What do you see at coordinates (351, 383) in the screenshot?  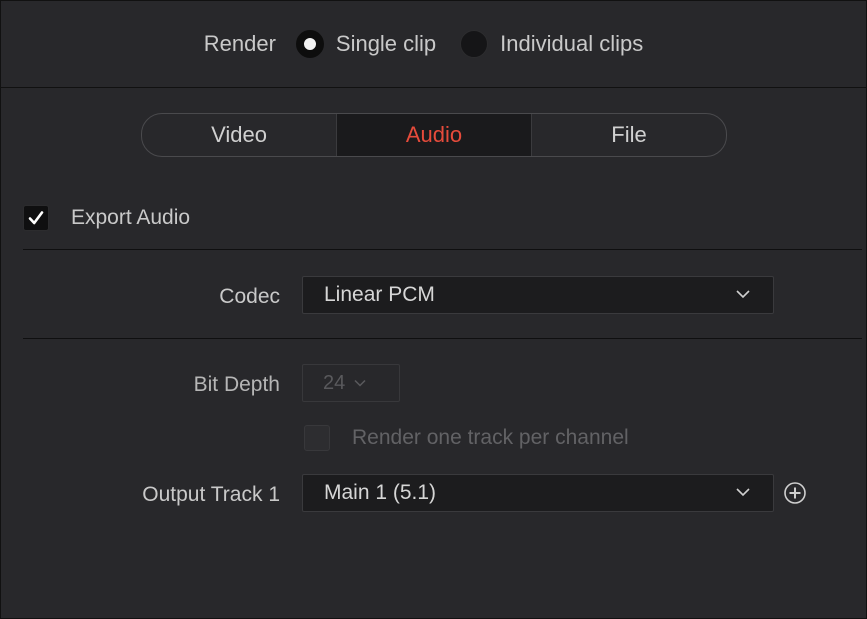 I see `bit-depth-select: 24` at bounding box center [351, 383].